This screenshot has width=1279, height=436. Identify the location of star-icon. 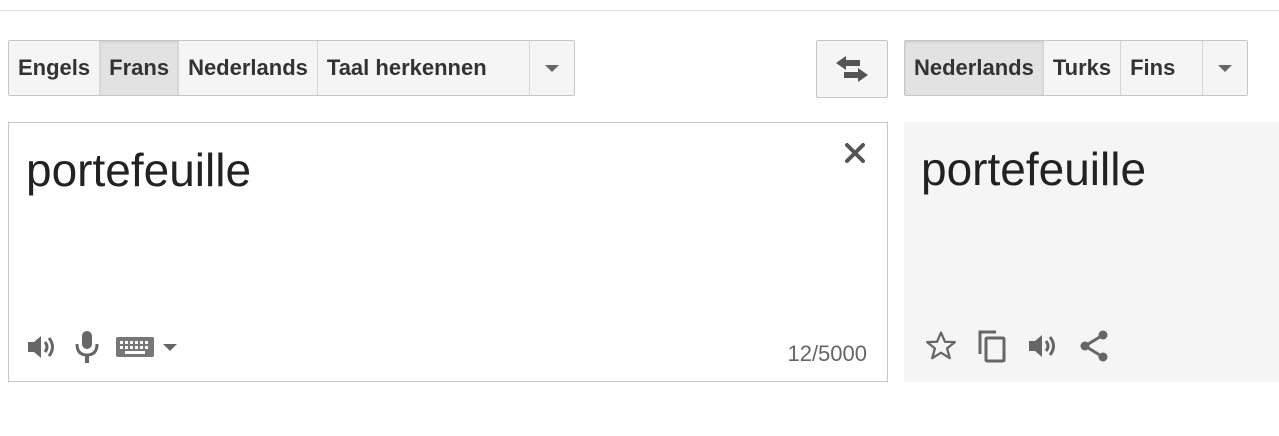
(941, 345).